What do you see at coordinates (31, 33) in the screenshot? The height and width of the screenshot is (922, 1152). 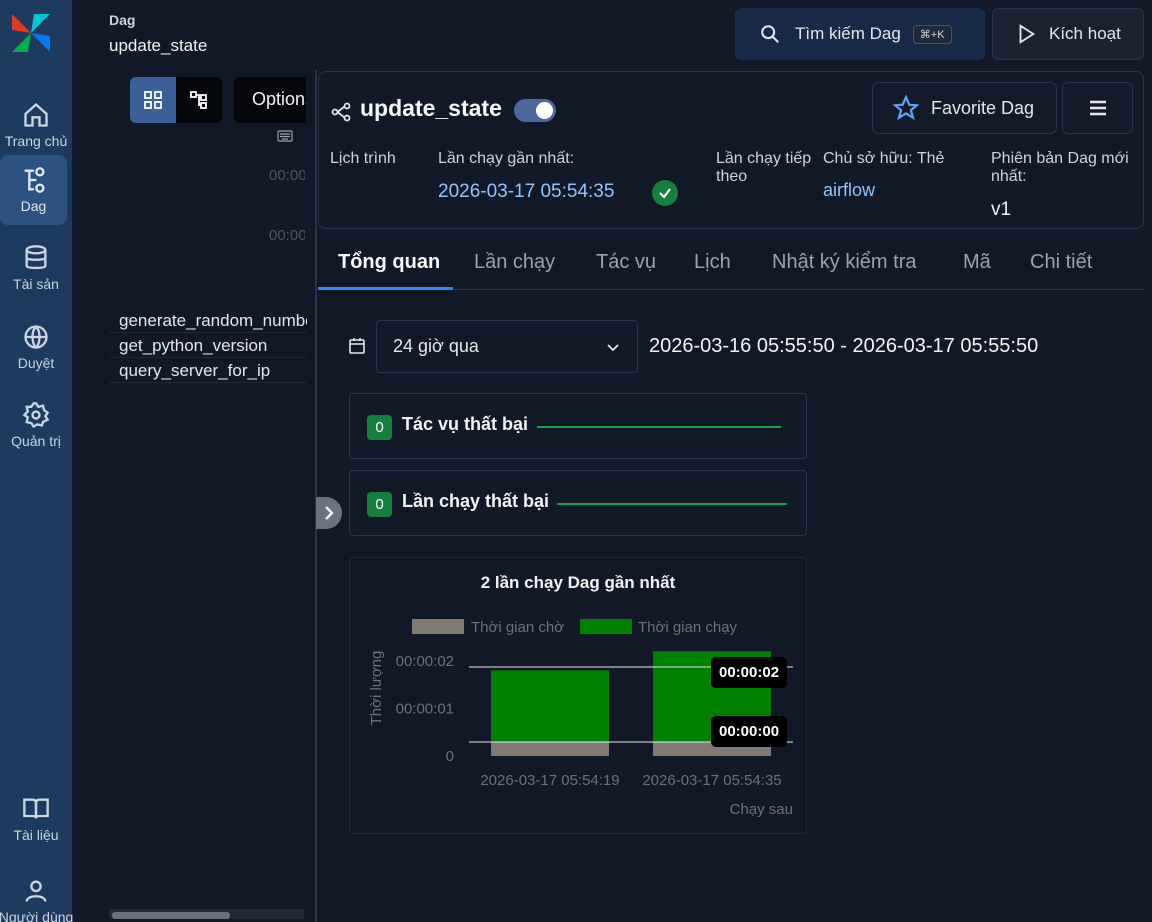 I see `airflow-logo` at bounding box center [31, 33].